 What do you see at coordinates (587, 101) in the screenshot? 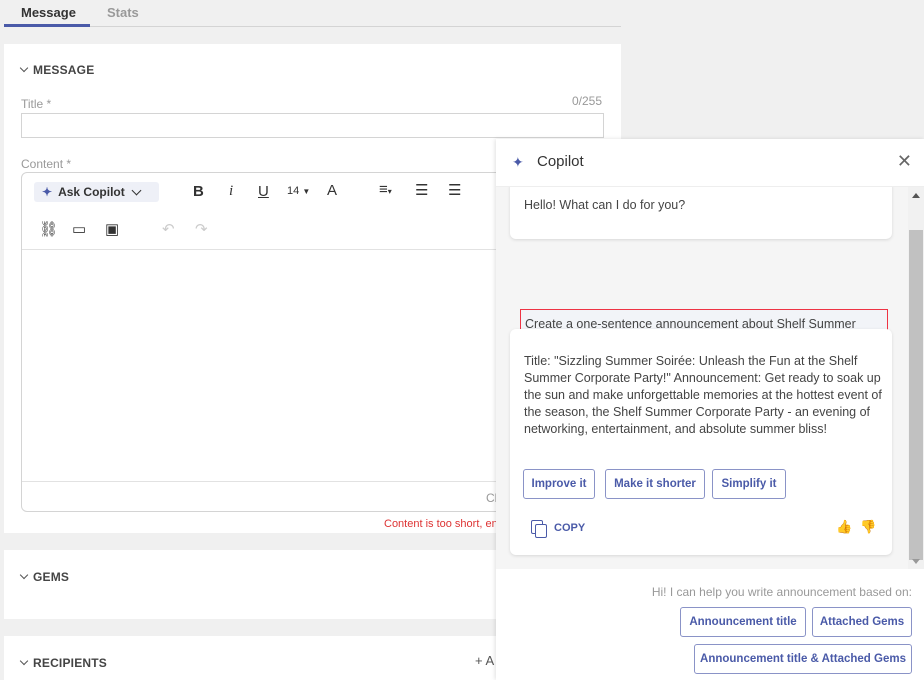
I see `title-char-counter: 0/255` at bounding box center [587, 101].